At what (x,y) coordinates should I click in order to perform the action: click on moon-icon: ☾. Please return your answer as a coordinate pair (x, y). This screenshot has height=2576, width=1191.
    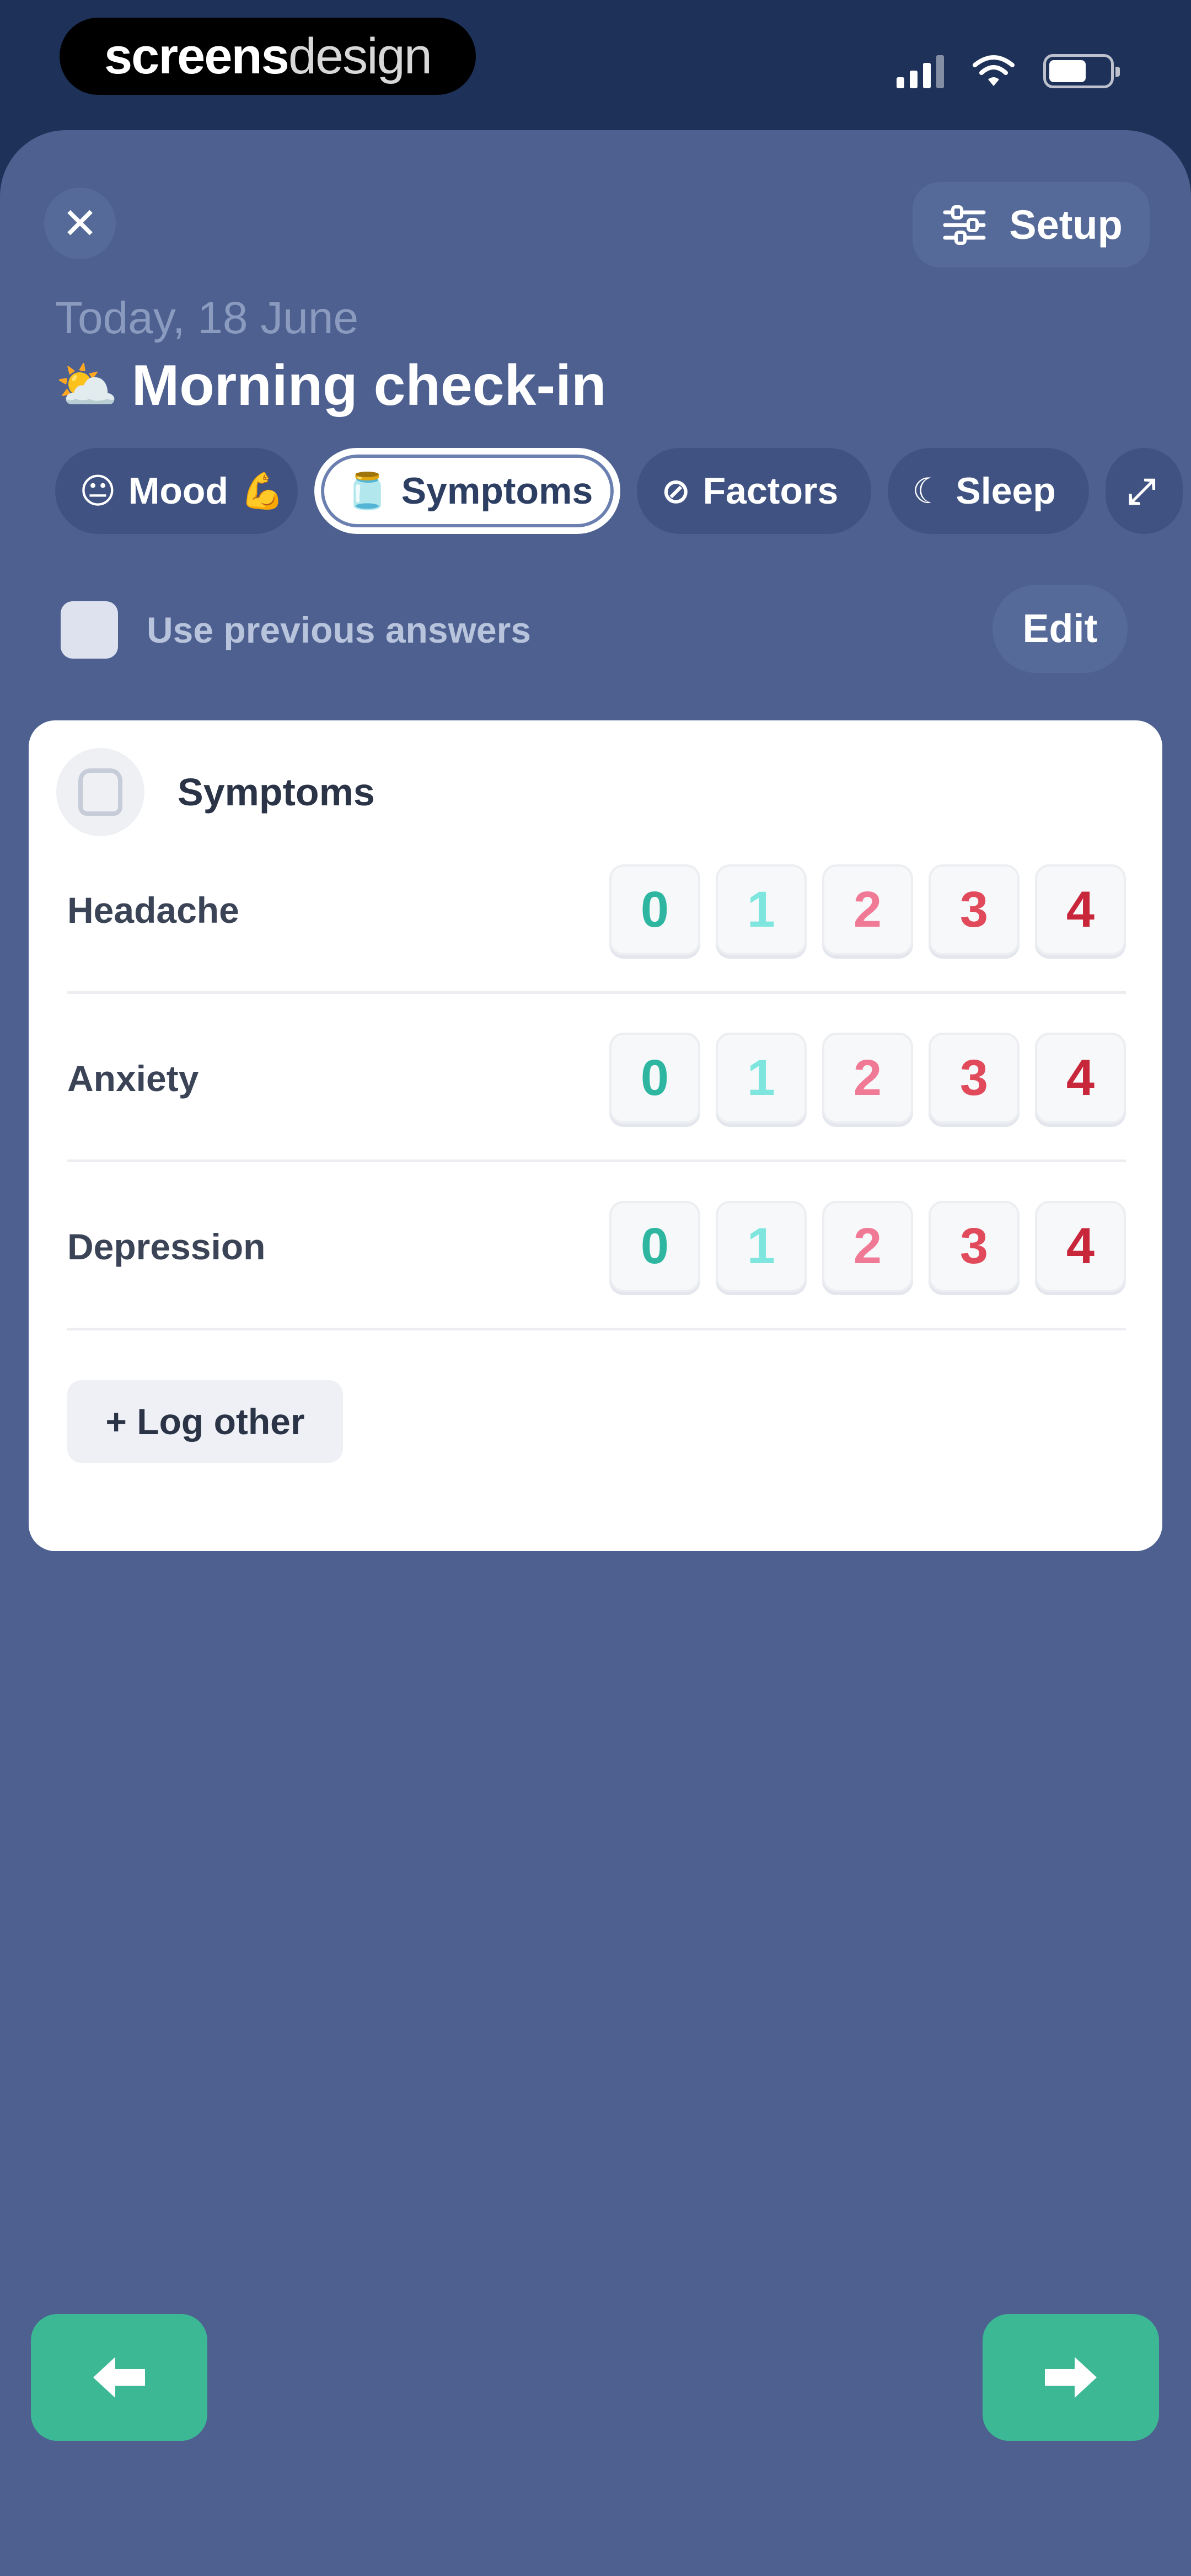
    Looking at the image, I should click on (928, 491).